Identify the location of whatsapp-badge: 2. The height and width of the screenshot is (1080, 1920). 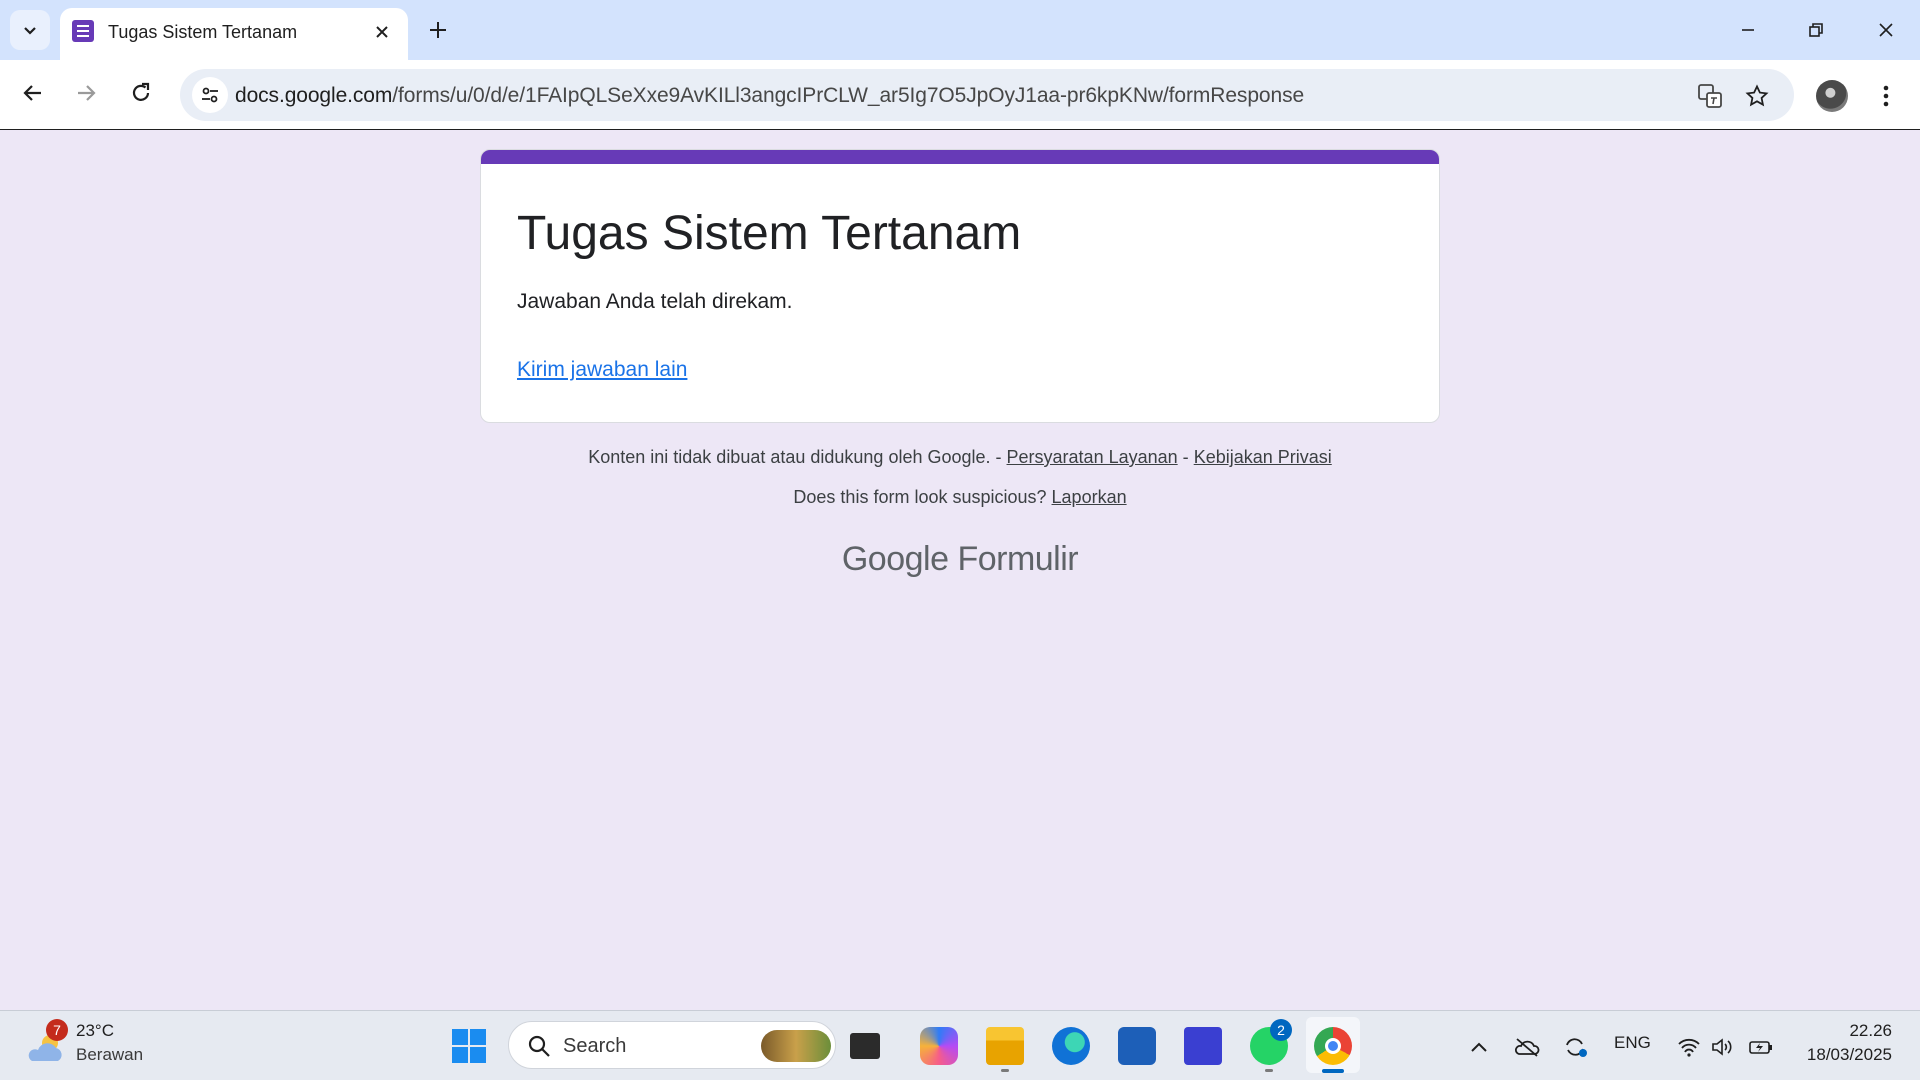
(1281, 1030).